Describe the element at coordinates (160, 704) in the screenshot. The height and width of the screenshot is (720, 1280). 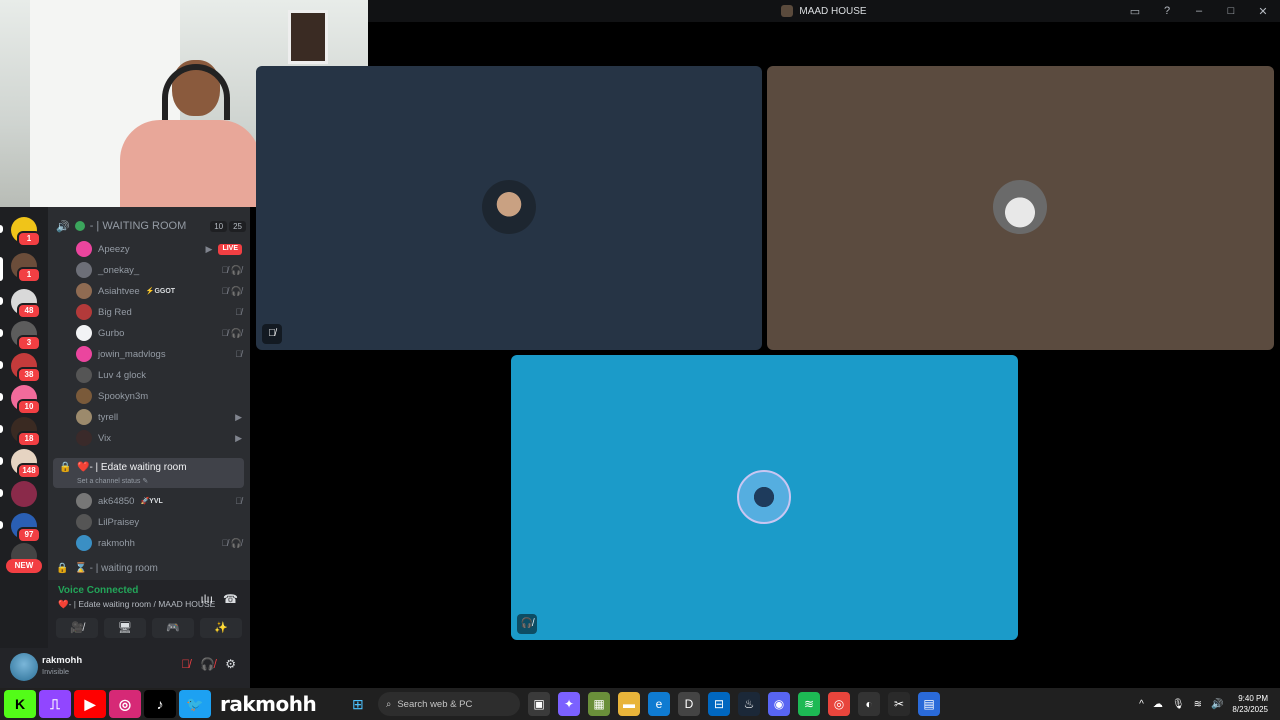
I see `tiktok-icon: ♪` at that location.